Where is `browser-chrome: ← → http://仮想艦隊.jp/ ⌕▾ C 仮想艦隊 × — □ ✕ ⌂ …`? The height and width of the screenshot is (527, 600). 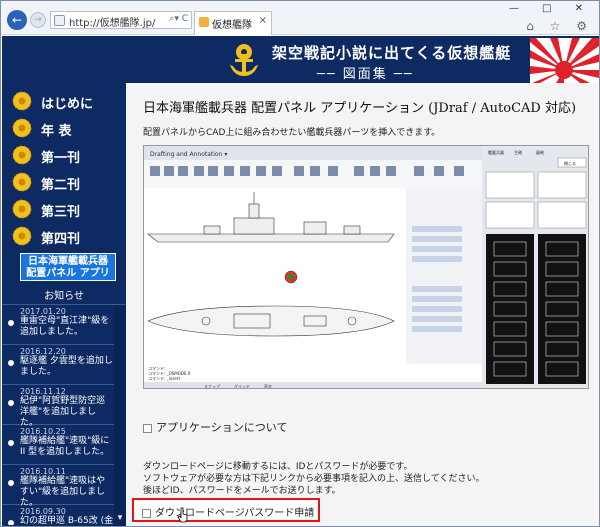
browser-chrome: ← → http://仮想艦隊.jp/ ⌕▾ C 仮想艦隊 × — □ ✕ ⌂ … is located at coordinates (300, 18).